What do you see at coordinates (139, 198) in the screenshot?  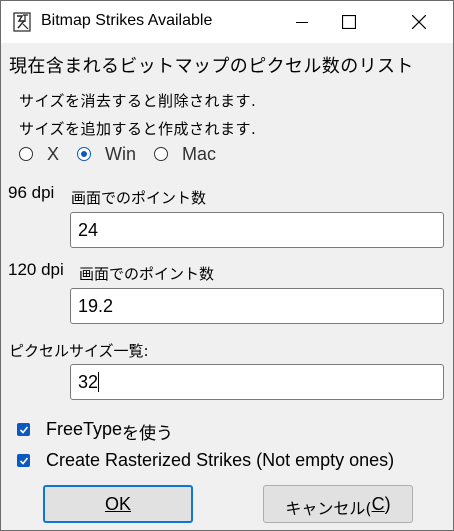 I see `dpi96-sublabel: 画面でのポイント数` at bounding box center [139, 198].